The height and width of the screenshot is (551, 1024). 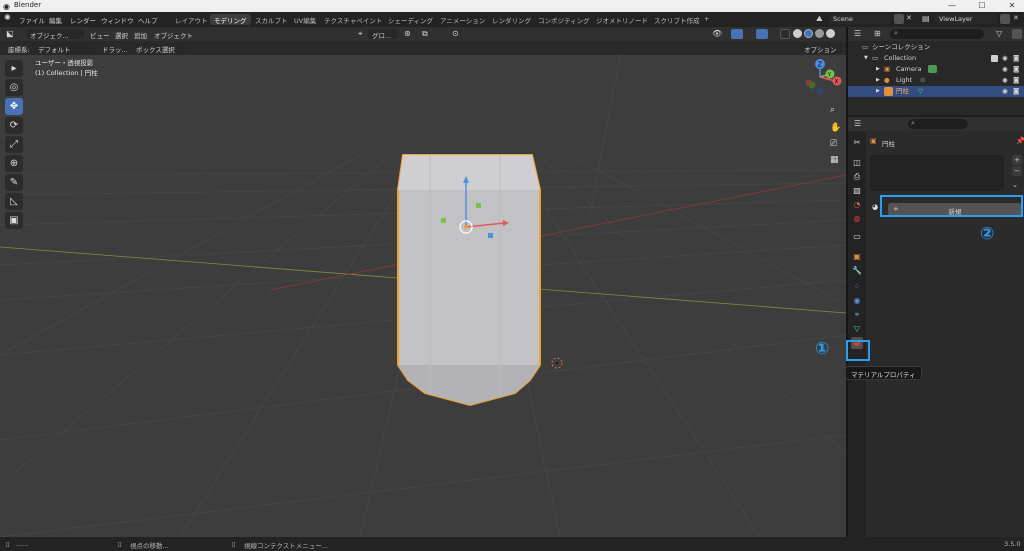 I want to click on new-scene-icon, so click(x=899, y=19).